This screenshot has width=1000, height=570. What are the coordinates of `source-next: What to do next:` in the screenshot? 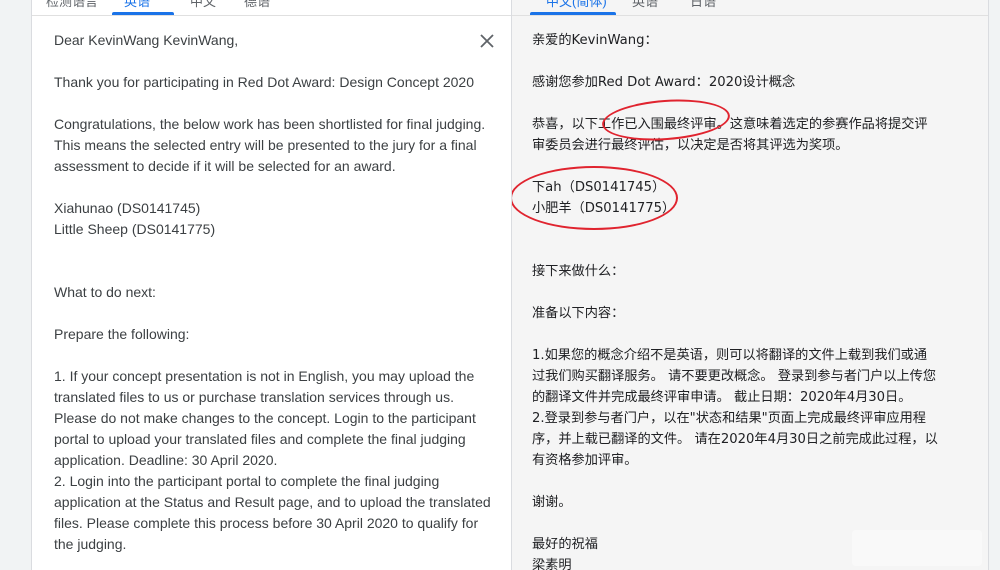 It's located at (105, 292).